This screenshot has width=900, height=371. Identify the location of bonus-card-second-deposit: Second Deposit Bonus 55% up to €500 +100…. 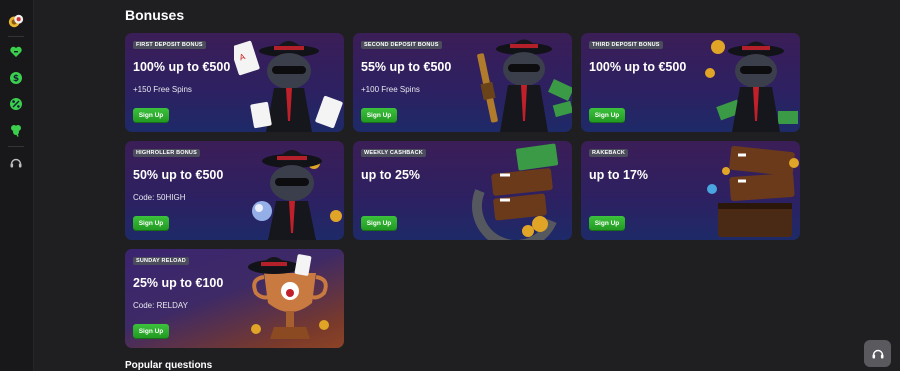
(462, 82).